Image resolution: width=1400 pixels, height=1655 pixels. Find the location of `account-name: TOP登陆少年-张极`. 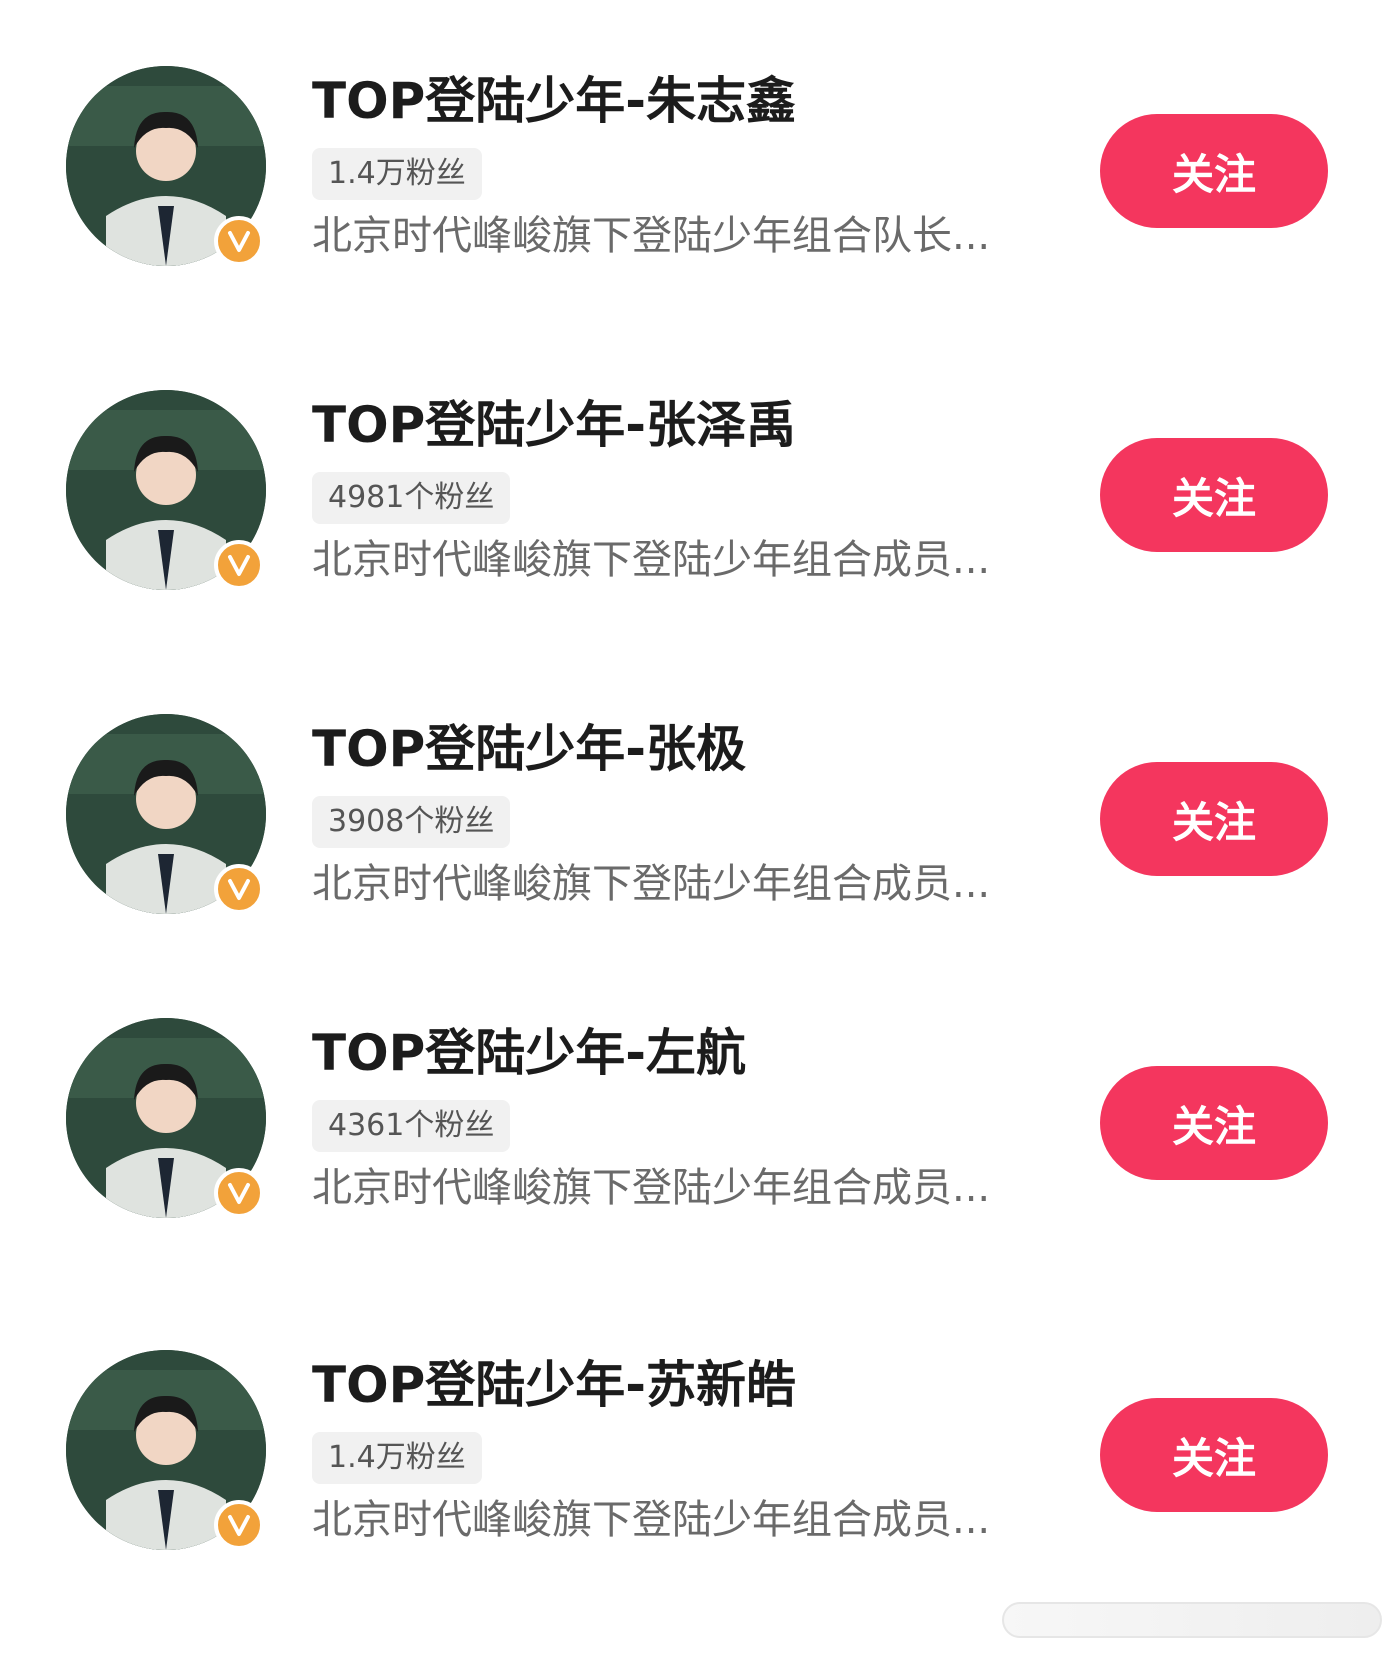

account-name: TOP登陆少年-张极 is located at coordinates (529, 749).